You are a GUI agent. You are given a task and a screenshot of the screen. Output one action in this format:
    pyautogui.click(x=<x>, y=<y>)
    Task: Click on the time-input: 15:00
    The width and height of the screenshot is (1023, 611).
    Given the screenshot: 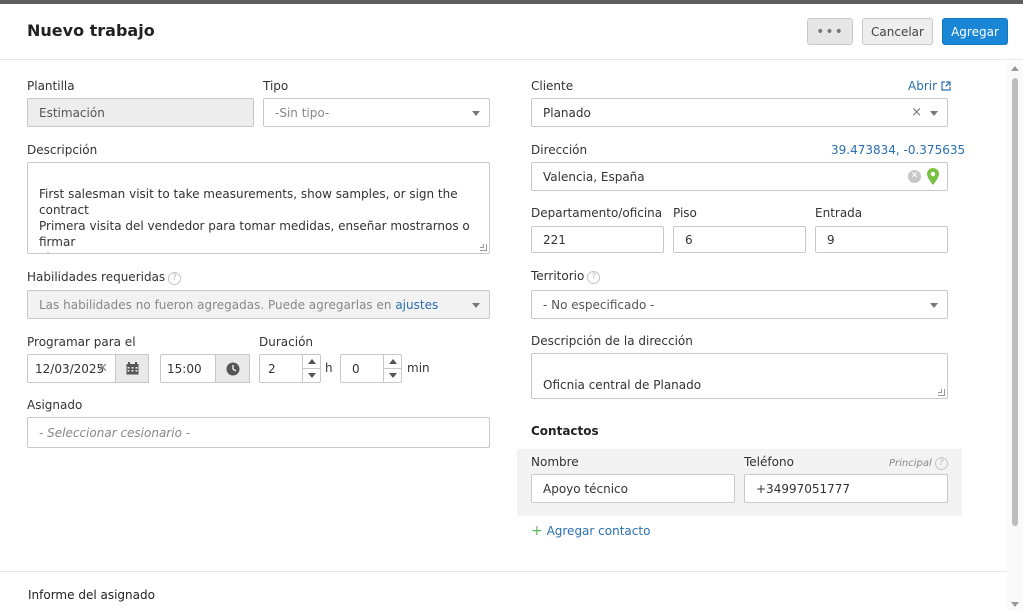 What is the action you would take?
    pyautogui.click(x=188, y=368)
    